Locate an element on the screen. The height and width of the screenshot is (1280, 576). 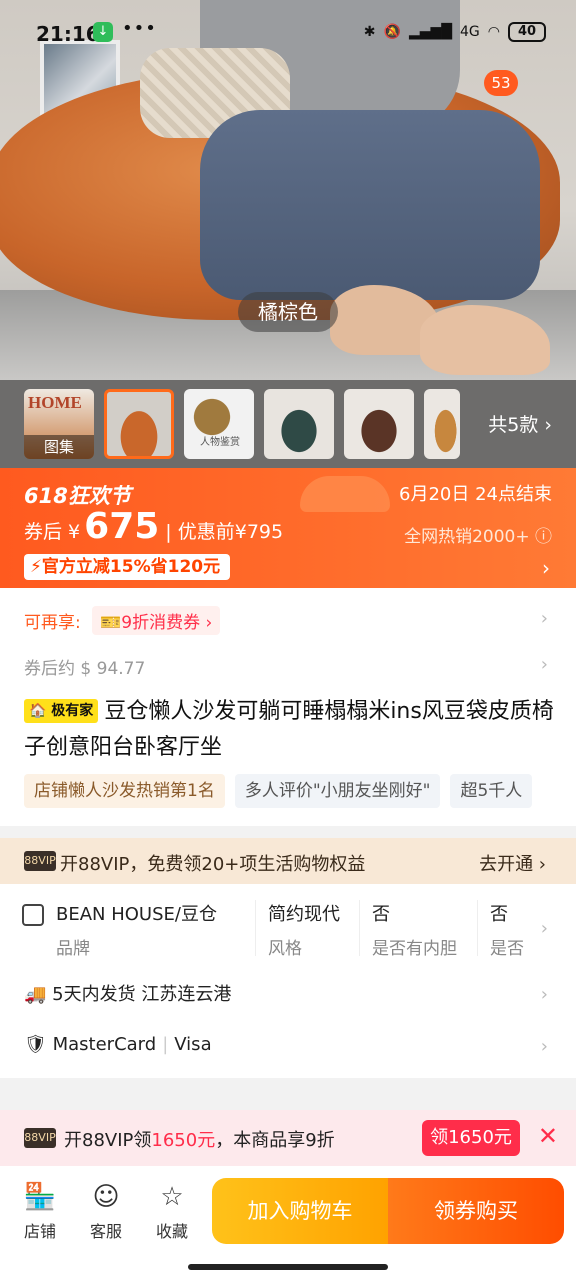
payment-row: 🛡 MasterCard | Visa is located at coordinates (118, 1044).